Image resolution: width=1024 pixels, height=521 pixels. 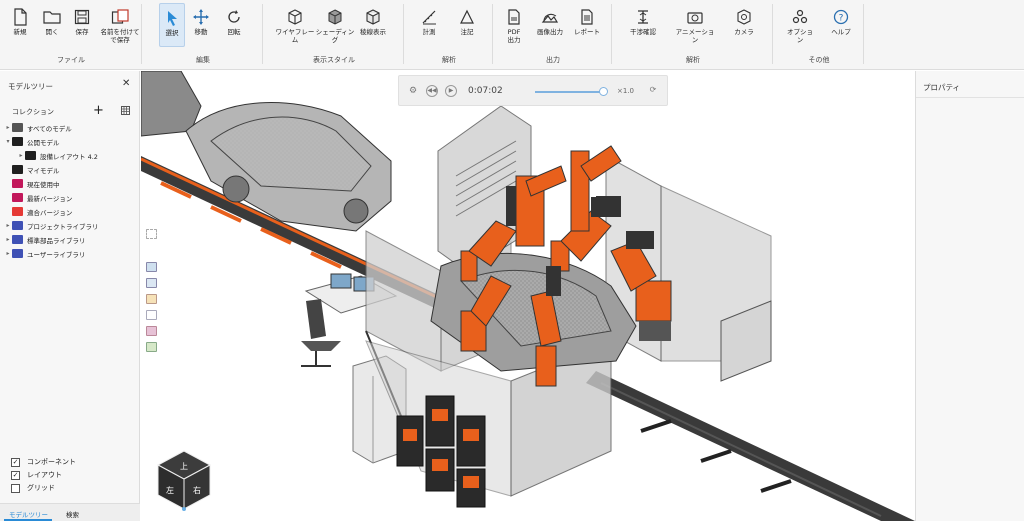 What do you see at coordinates (50, 198) in the screenshot?
I see `tree-item-label: 最新バージョン` at bounding box center [50, 198].